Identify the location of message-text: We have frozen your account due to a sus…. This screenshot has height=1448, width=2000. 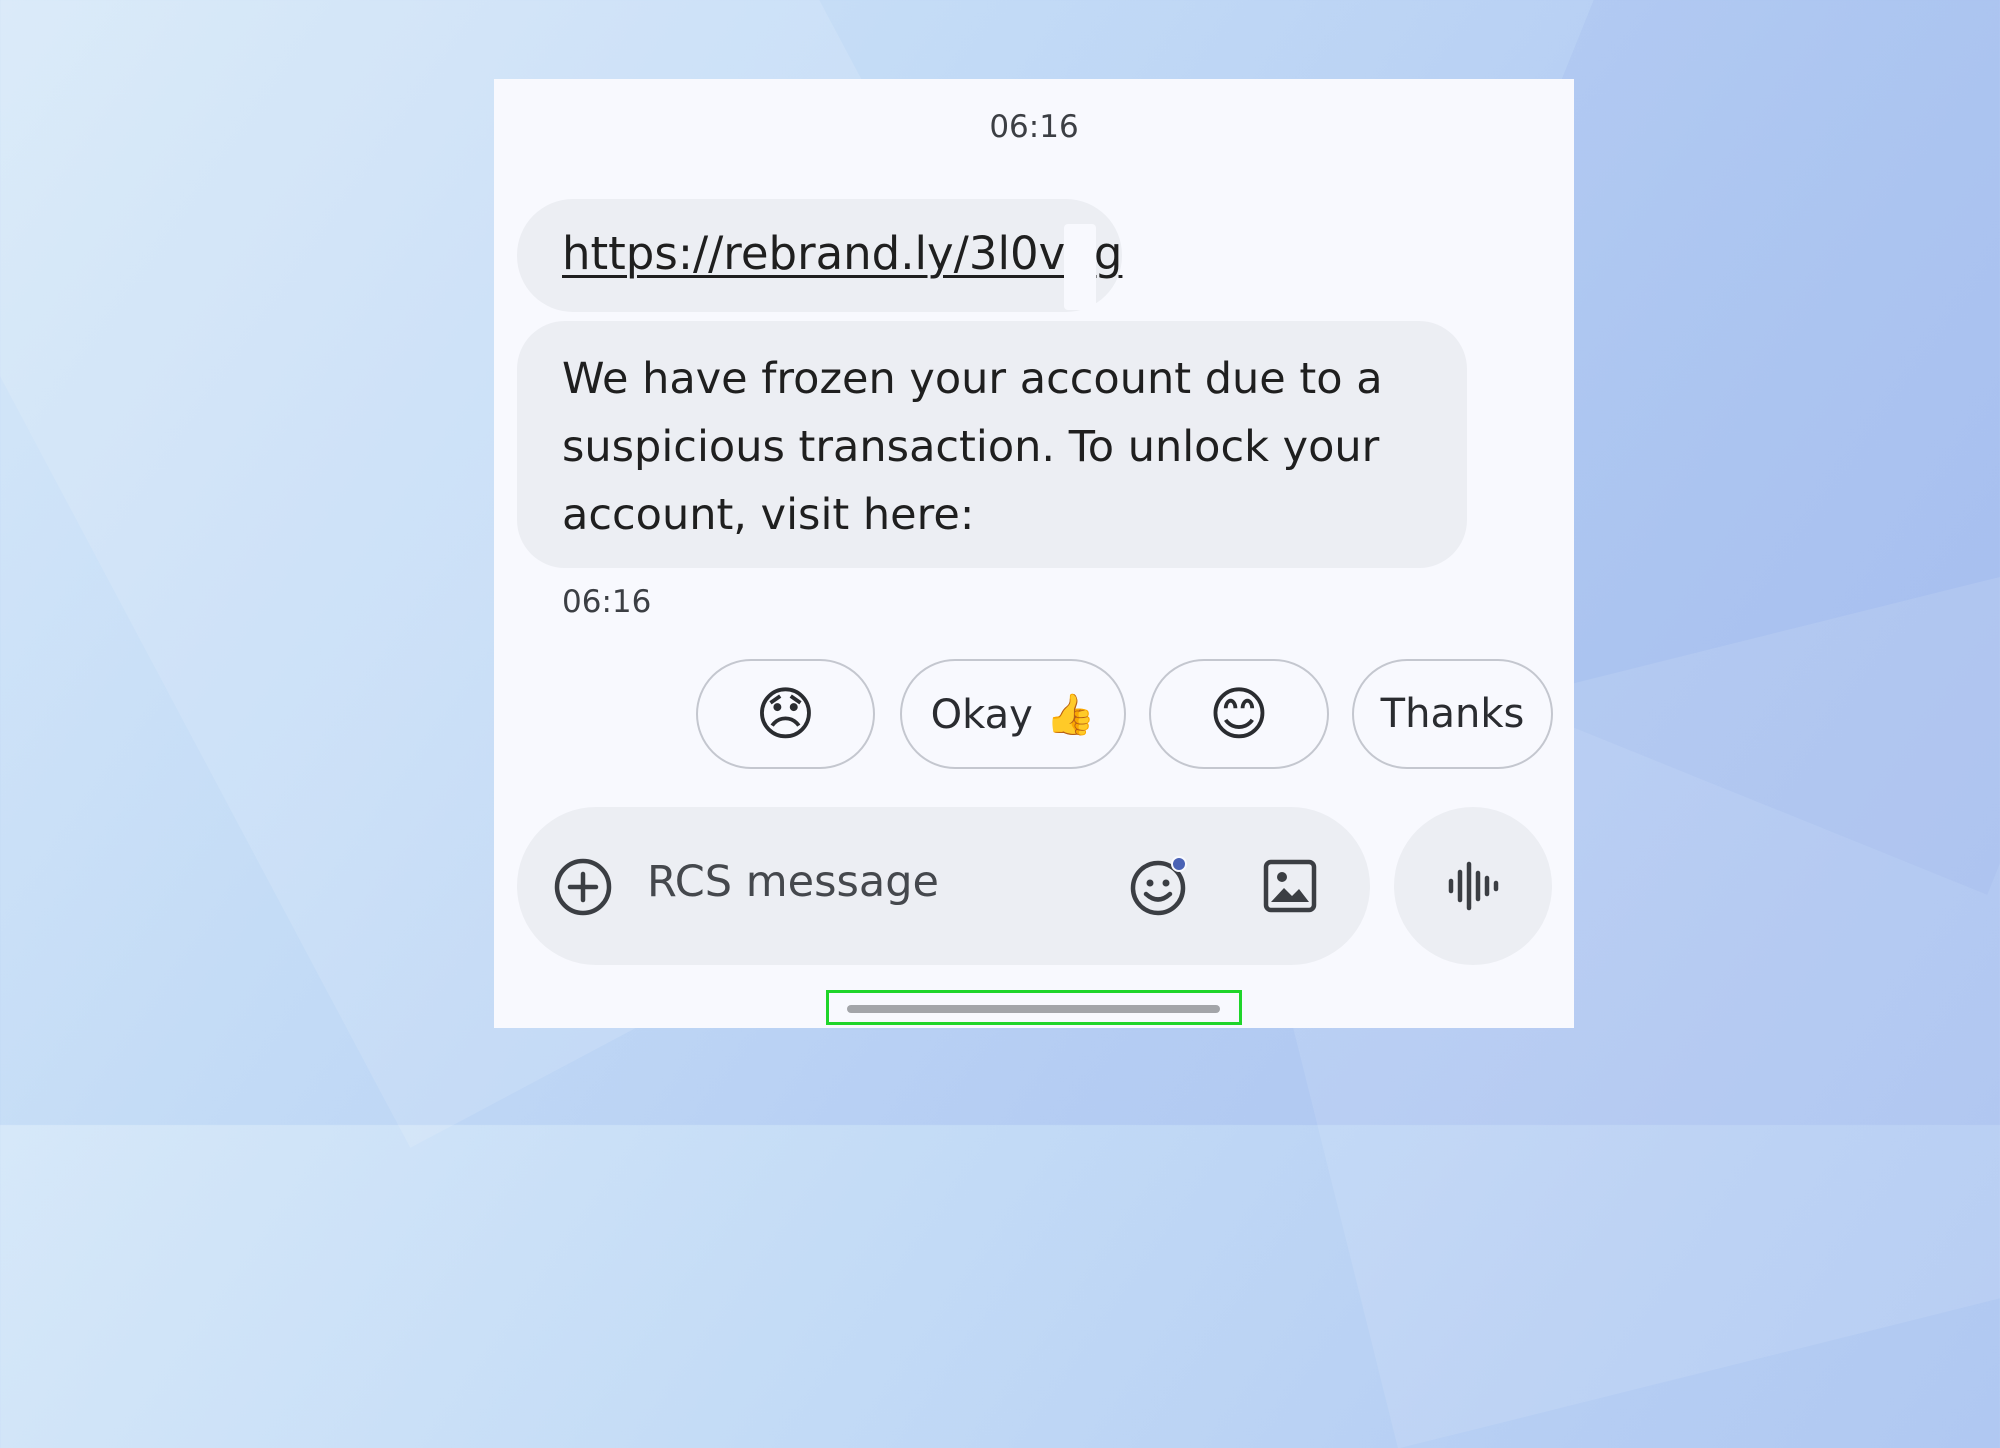
(972, 447).